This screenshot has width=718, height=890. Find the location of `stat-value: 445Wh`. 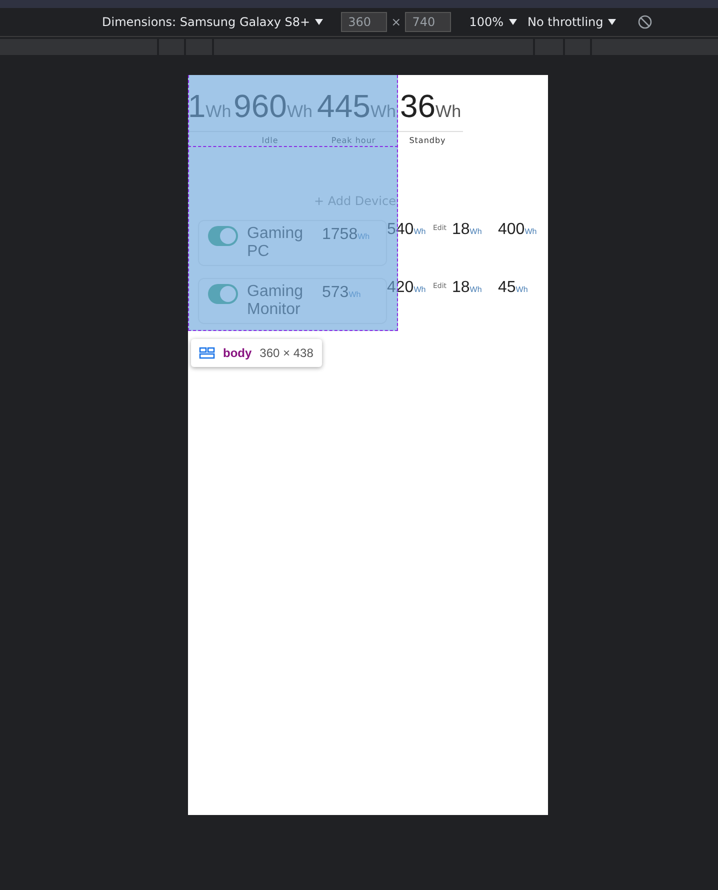

stat-value: 445Wh is located at coordinates (356, 106).